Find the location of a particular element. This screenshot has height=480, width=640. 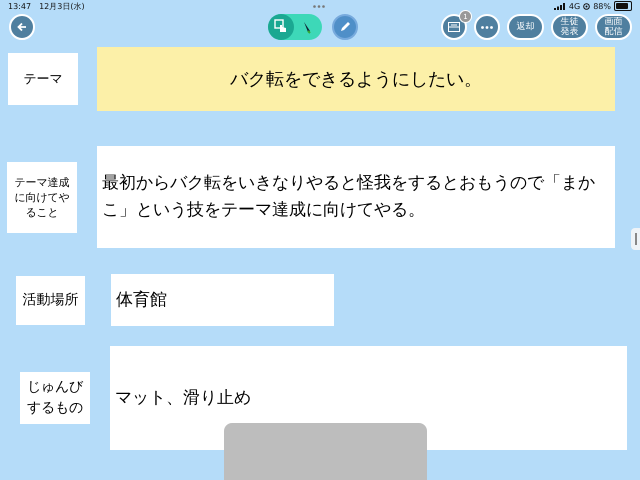

toolbar-button: 生徒発表 is located at coordinates (569, 27).